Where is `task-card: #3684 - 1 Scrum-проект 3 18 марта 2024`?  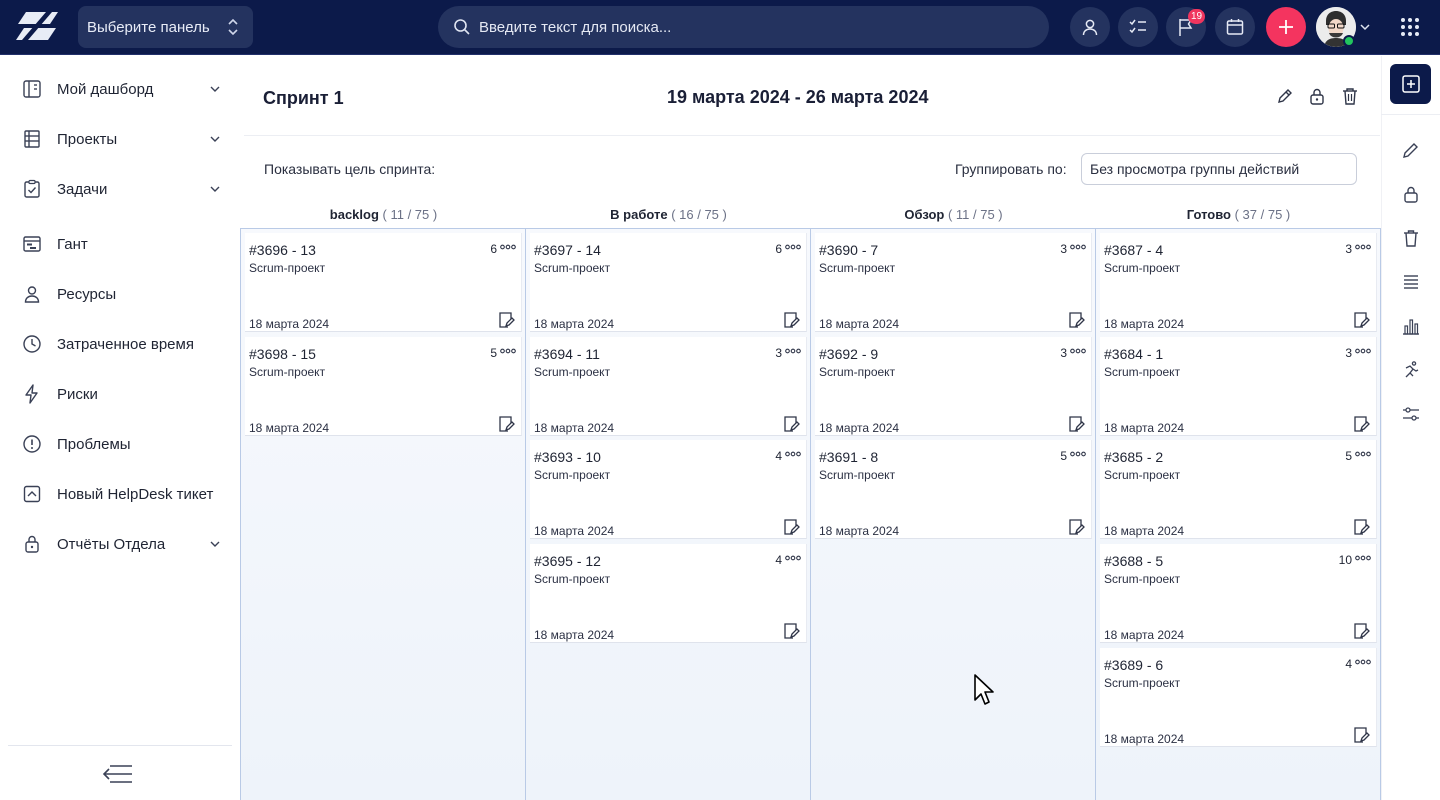
task-card: #3684 - 1 Scrum-проект 3 18 марта 2024 is located at coordinates (1238, 386).